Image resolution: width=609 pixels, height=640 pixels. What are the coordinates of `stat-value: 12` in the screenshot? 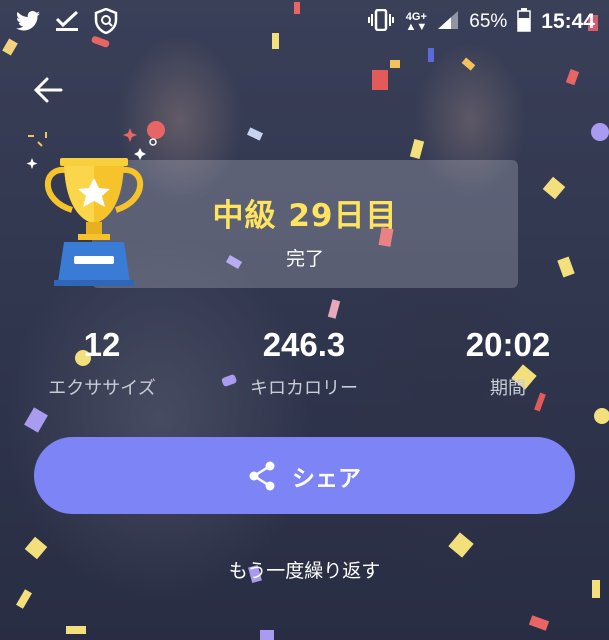 It's located at (102, 344).